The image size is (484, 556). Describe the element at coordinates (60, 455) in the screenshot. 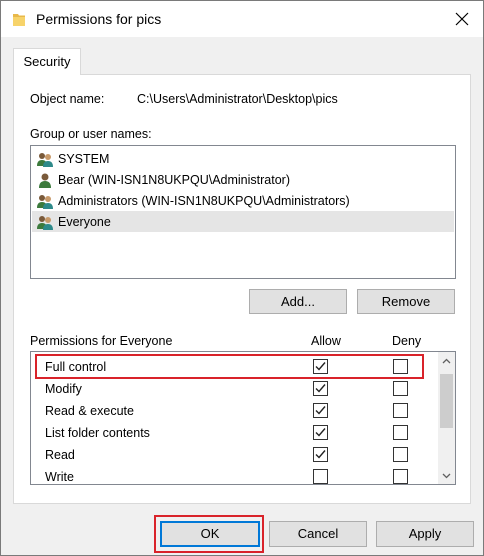

I see `permission-name: Read` at that location.